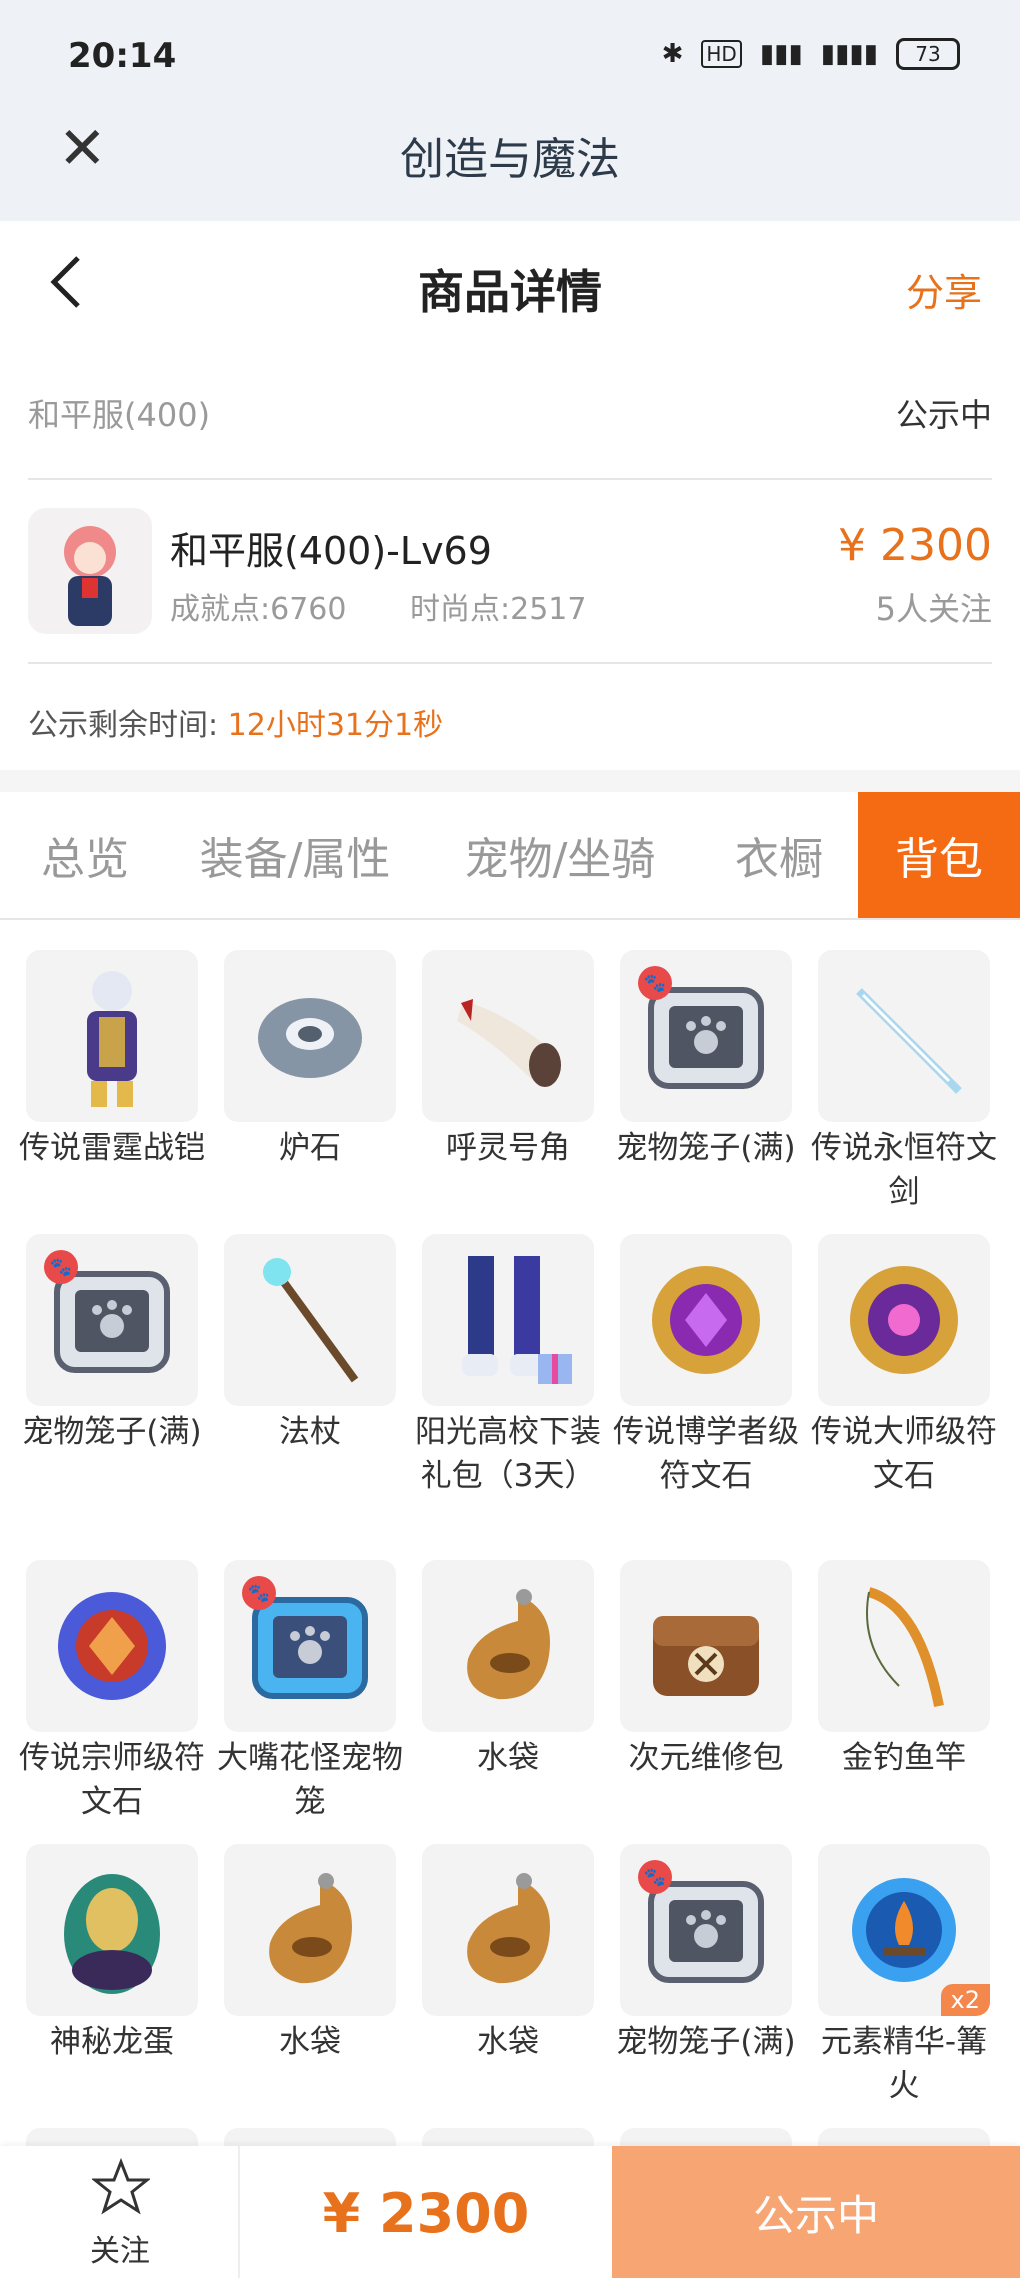 The image size is (1020, 2278). Describe the element at coordinates (849, 54) in the screenshot. I see `signal-5g-icon-2: ▮▮▮▮` at that location.